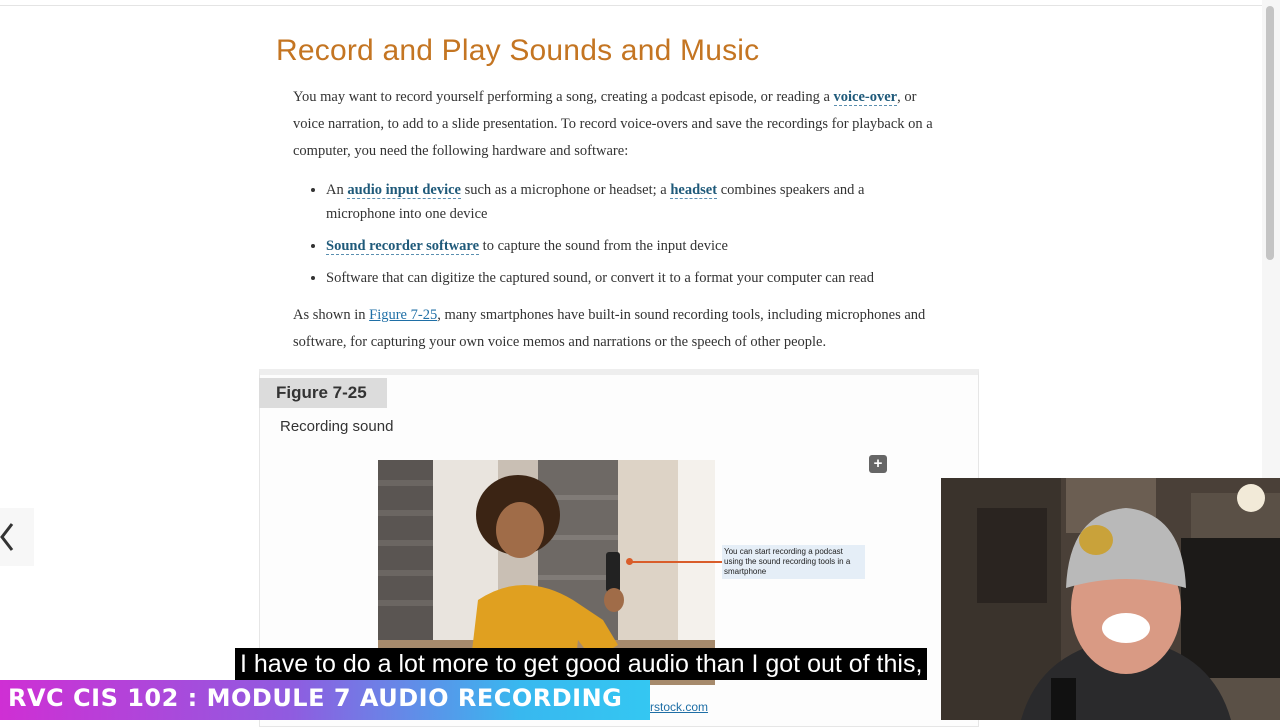  Describe the element at coordinates (565, 190) in the screenshot. I see `bullet-text: such as a microphone or headset; a` at that location.